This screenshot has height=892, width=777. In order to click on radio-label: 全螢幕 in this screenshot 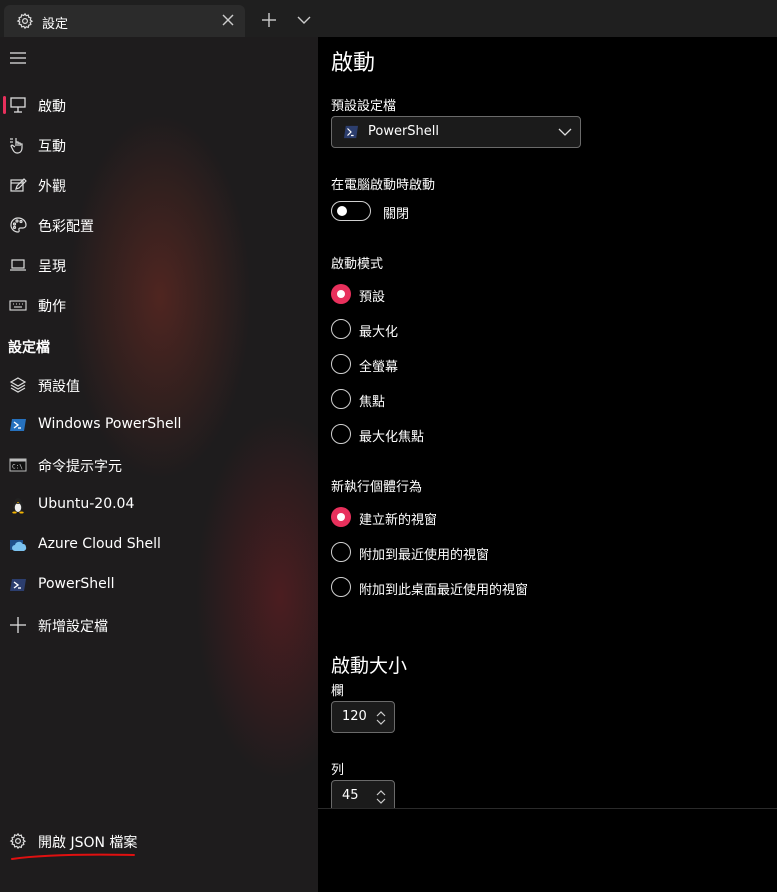, I will do `click(379, 367)`.